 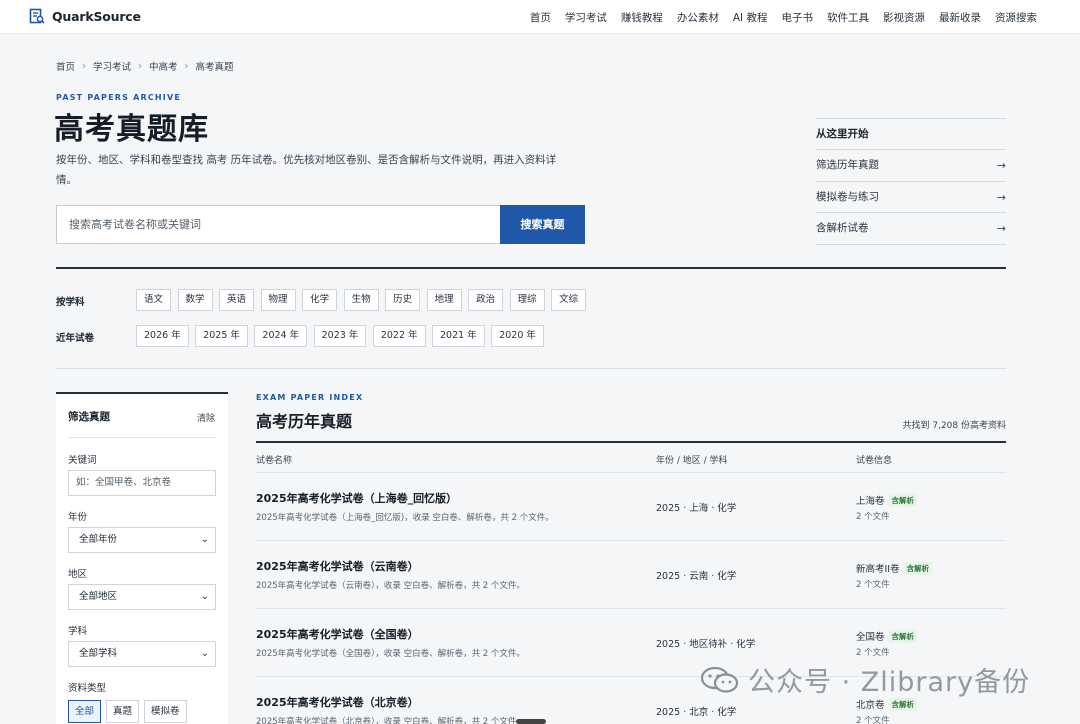 What do you see at coordinates (356, 498) in the screenshot?
I see `paper-title: 2025年高考化学试卷（上海卷_回忆版）` at bounding box center [356, 498].